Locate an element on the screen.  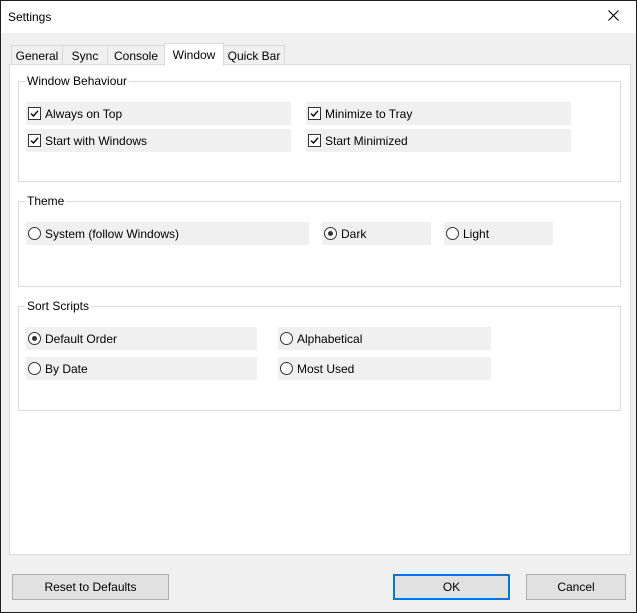
cancel-button: Cancel is located at coordinates (576, 587).